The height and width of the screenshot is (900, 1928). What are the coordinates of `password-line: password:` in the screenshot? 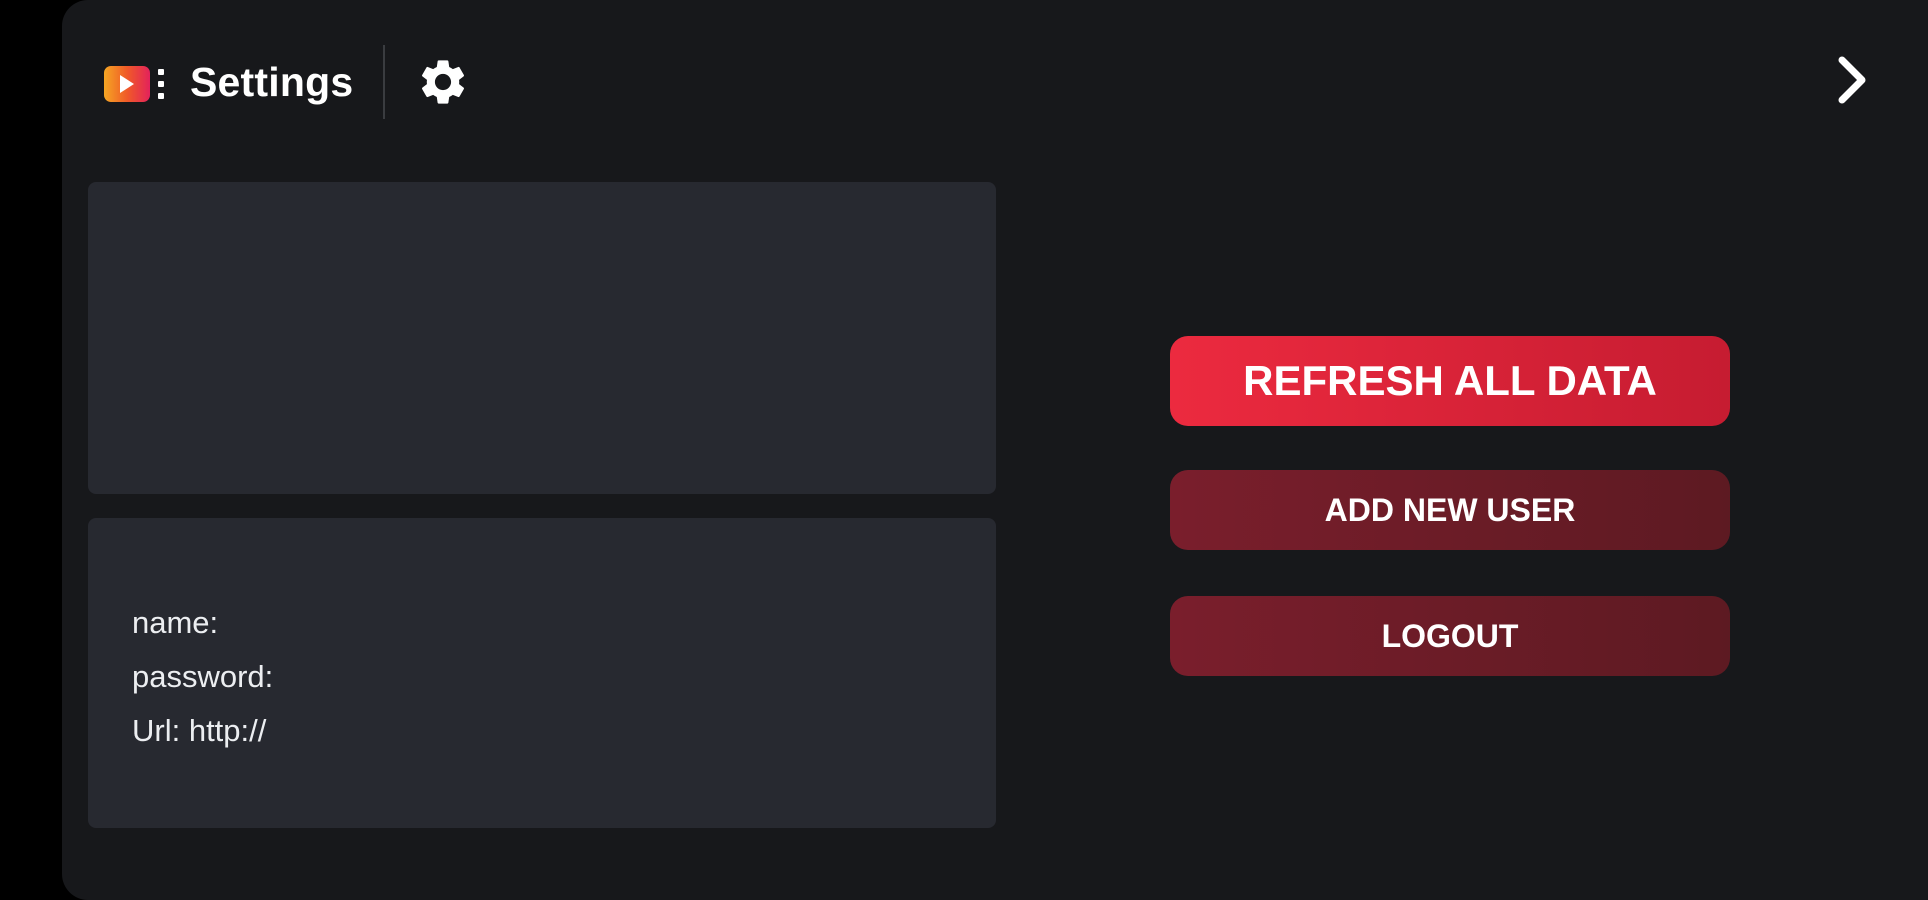 It's located at (203, 676).